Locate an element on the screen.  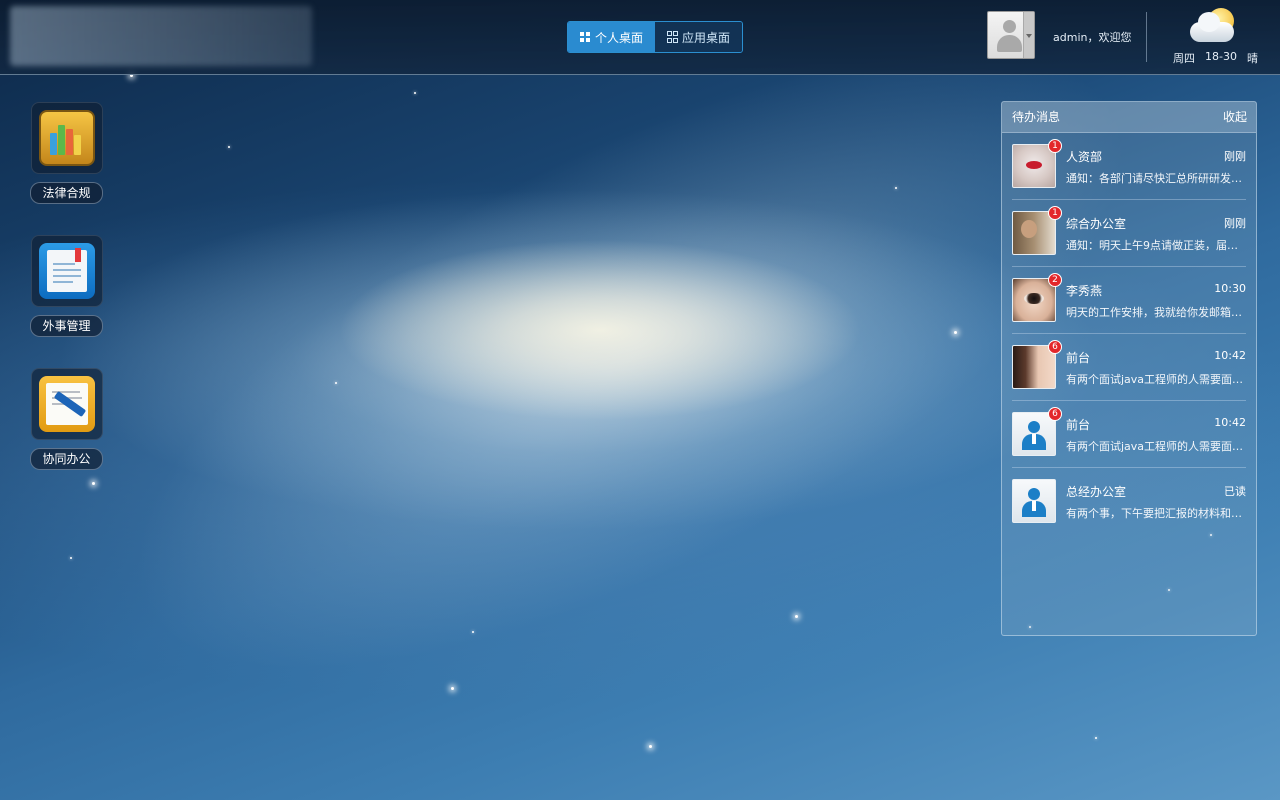
logo-area-blurred is located at coordinates (161, 36).